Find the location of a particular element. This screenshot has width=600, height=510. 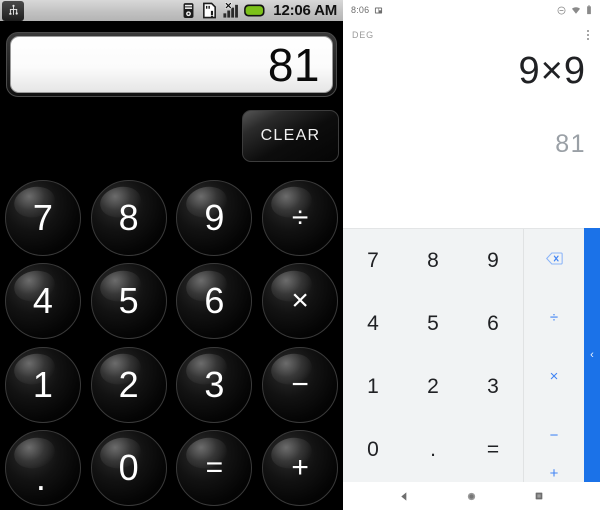

button-face: = is located at coordinates (214, 468).